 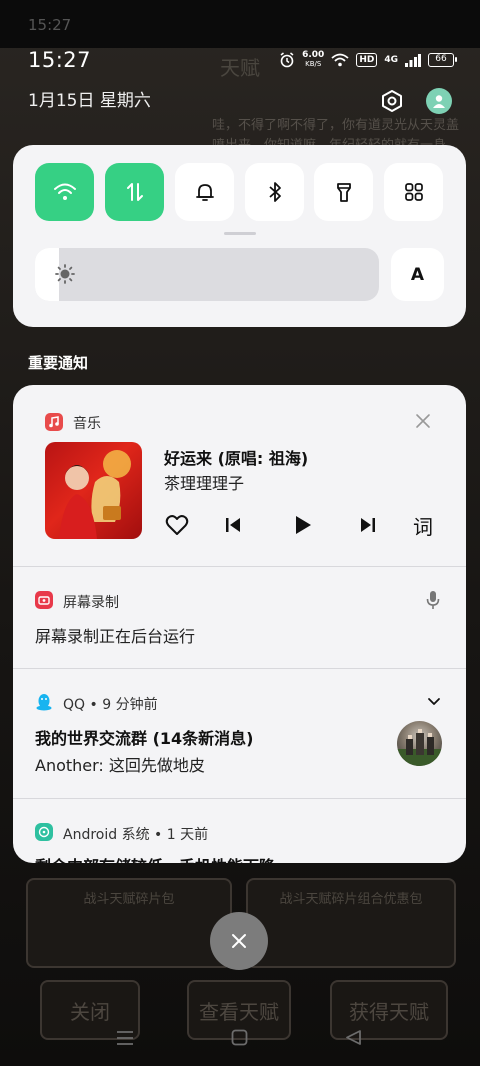 I want to click on album-cover, so click(x=93, y=490).